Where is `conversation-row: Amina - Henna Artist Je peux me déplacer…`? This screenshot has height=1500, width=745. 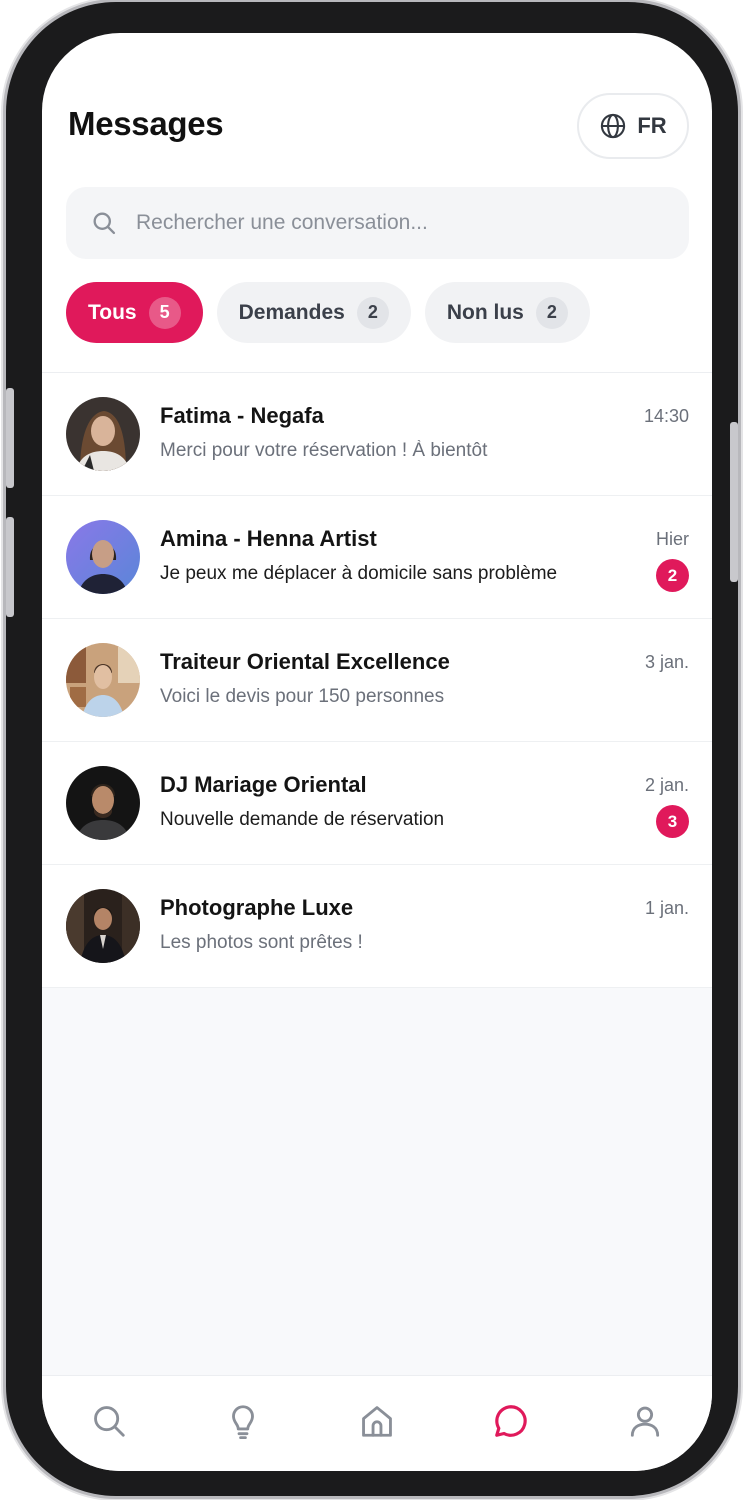
conversation-row: Amina - Henna Artist Je peux me déplacer… is located at coordinates (377, 557).